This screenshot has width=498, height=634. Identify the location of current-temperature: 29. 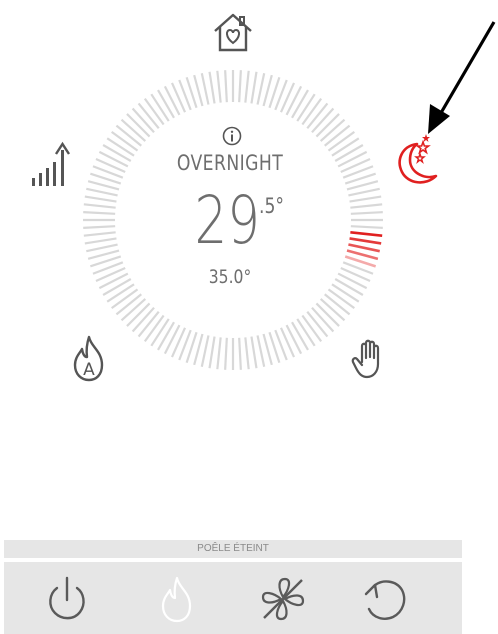
(227, 220).